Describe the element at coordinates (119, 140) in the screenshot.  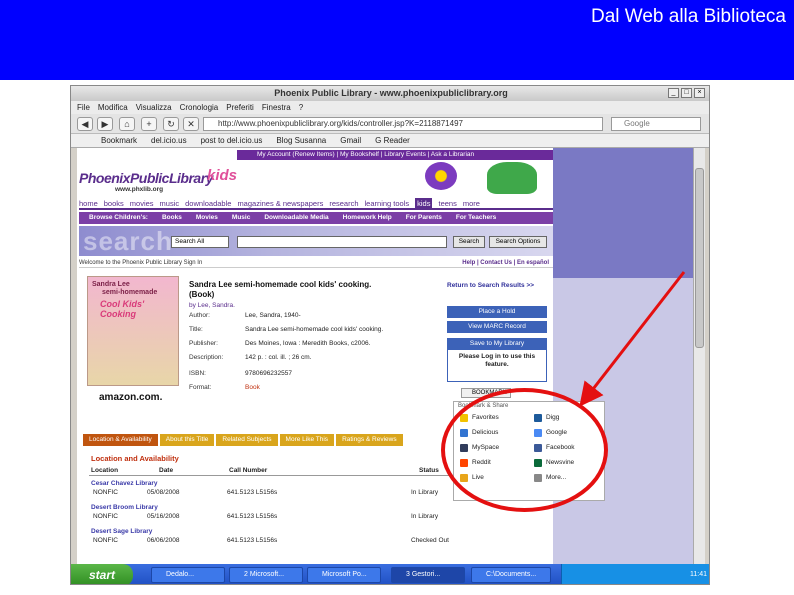
I see `bookmark-item: Bookmark` at that location.